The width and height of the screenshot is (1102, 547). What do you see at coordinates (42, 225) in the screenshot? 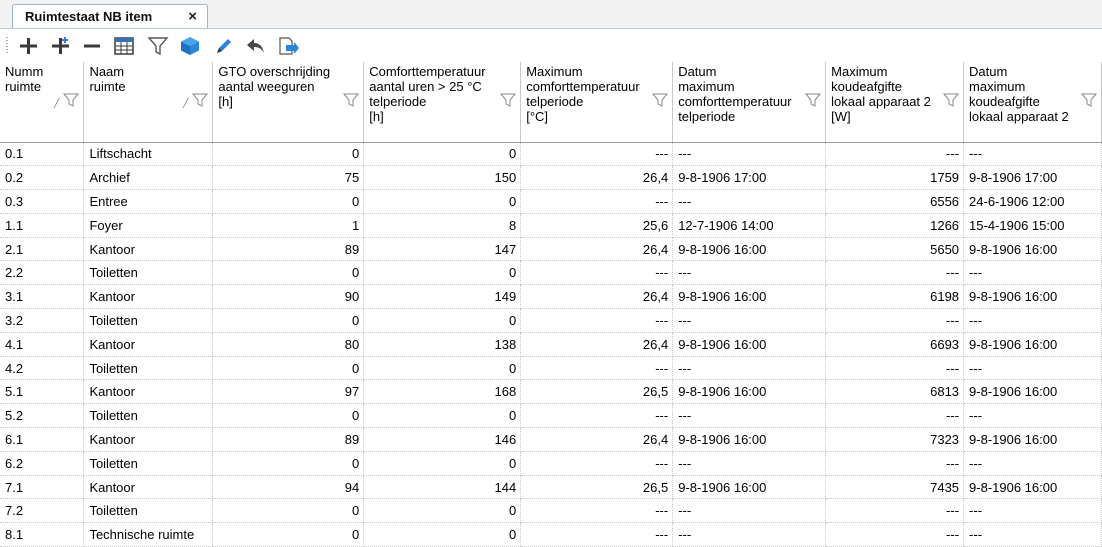
I see `table-cell: 1.1` at bounding box center [42, 225].